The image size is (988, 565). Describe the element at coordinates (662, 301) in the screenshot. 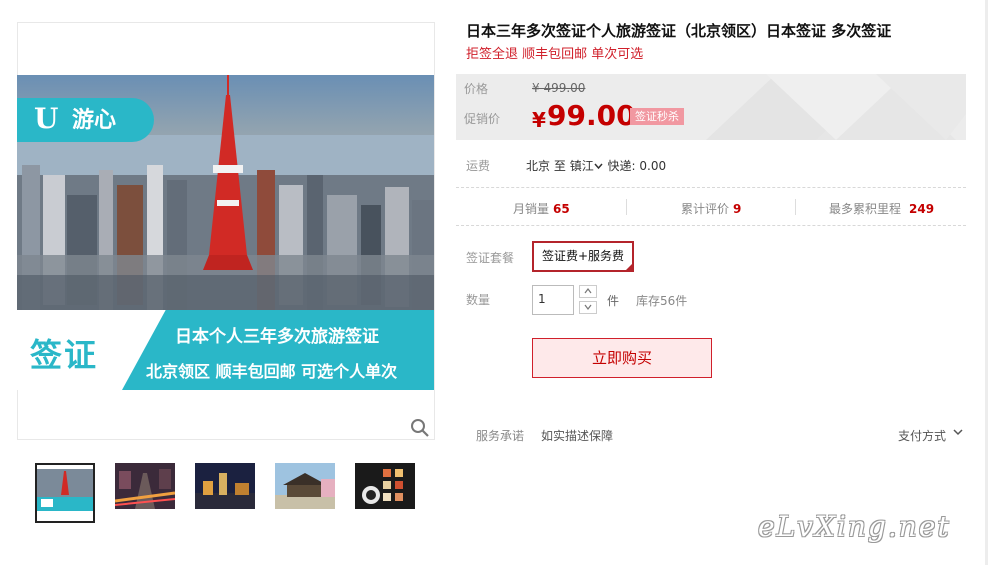

I see `stock-count: 库存56件` at that location.